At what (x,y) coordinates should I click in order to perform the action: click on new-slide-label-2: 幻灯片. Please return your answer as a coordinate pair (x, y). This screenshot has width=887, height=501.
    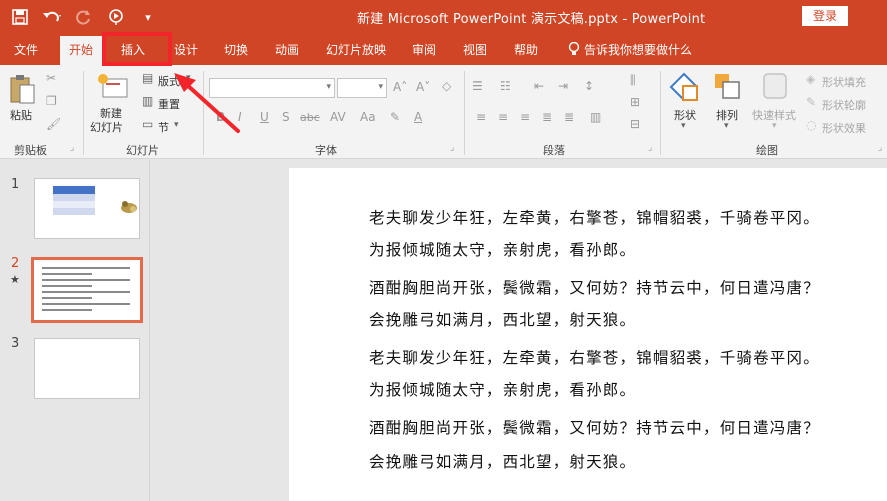
    Looking at the image, I should click on (106, 127).